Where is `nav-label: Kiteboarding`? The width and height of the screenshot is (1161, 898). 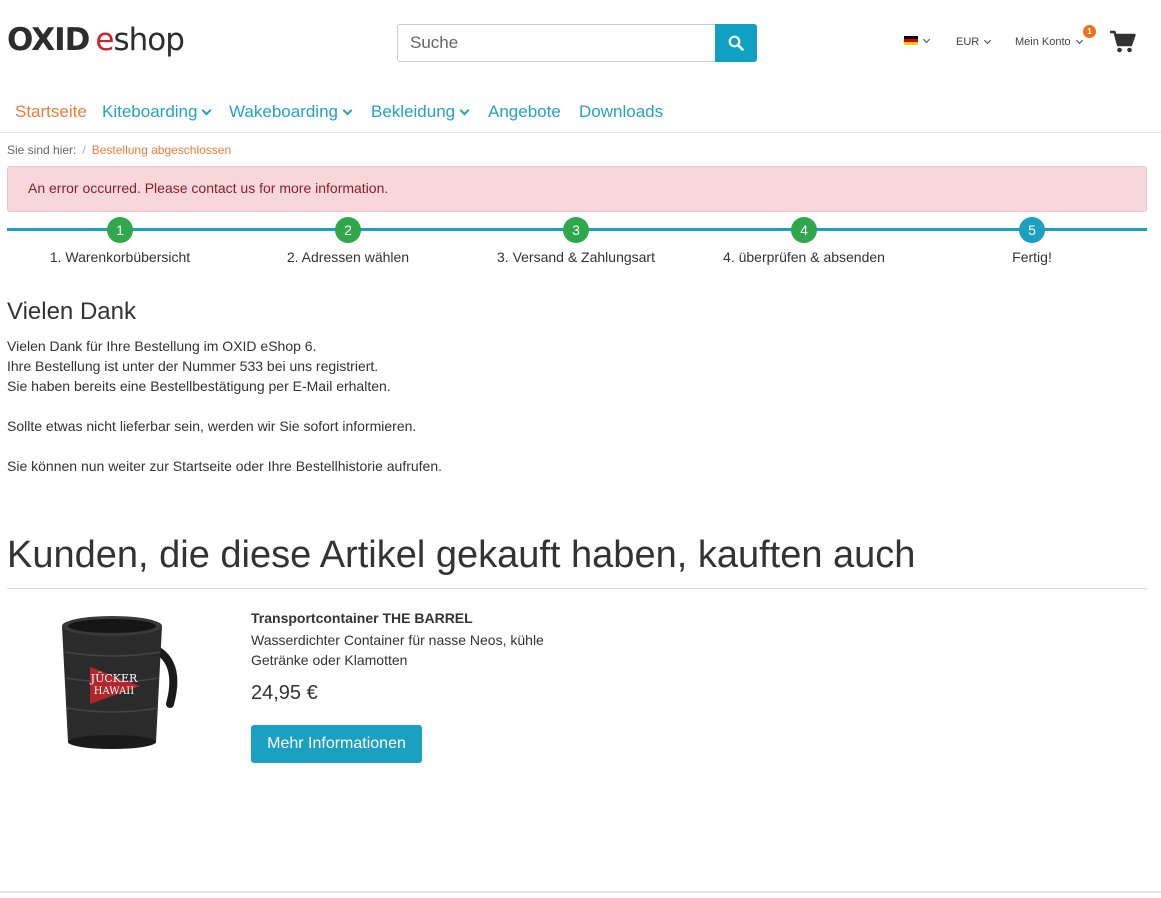
nav-label: Kiteboarding is located at coordinates (150, 111).